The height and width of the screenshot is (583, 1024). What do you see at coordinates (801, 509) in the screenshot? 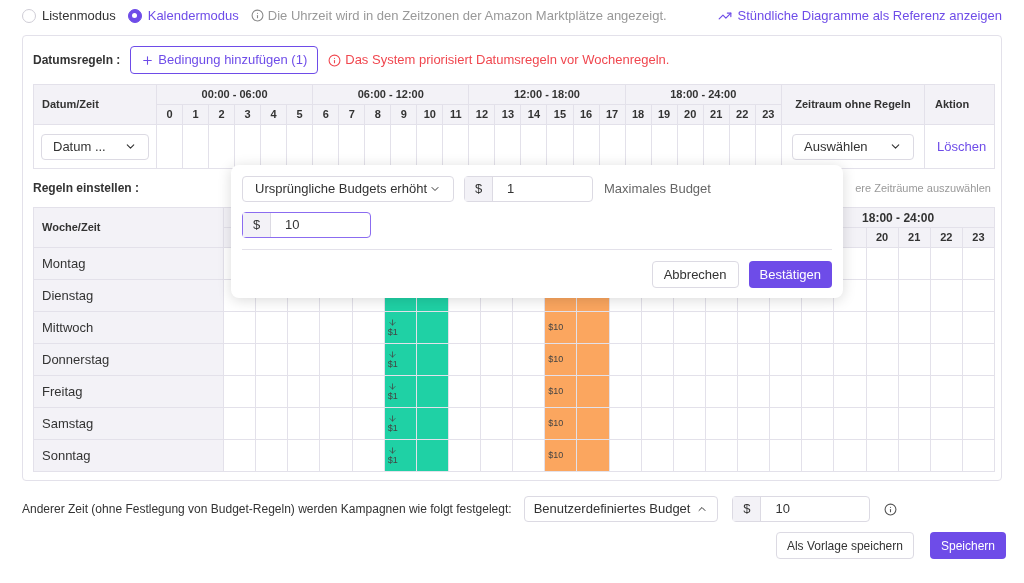
I see `default-budget-field: $ 10` at bounding box center [801, 509].